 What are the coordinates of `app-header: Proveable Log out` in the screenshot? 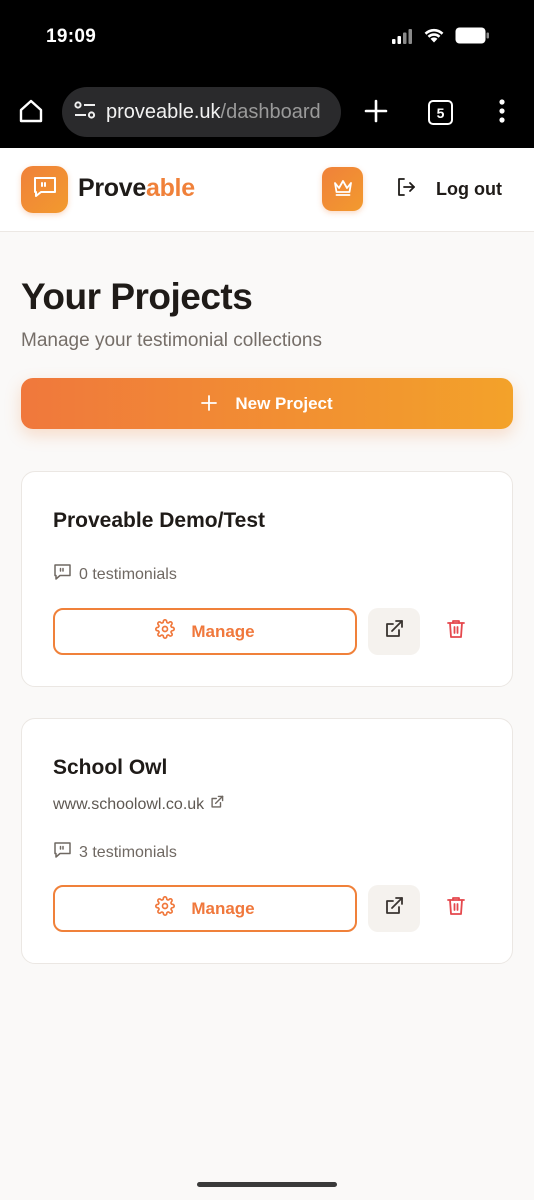 It's located at (267, 190).